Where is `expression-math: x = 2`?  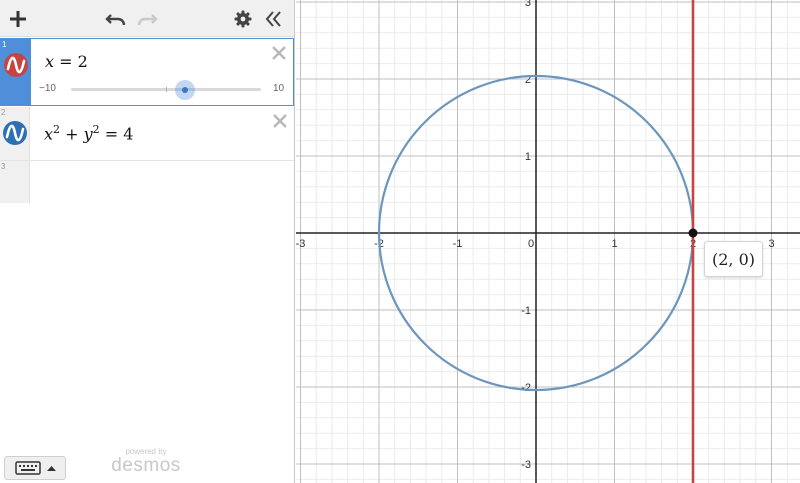
expression-math: x = 2 is located at coordinates (66, 61).